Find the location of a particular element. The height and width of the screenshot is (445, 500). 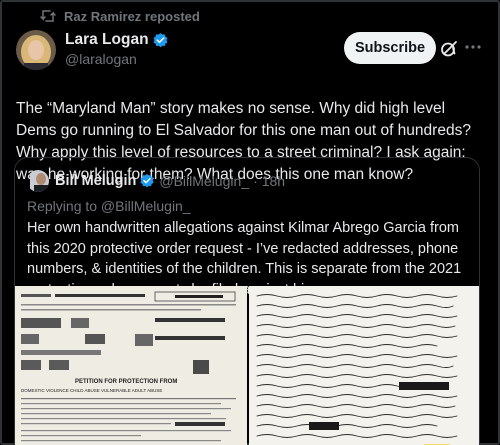

post-header: Lara Logan @laralogan Subscribe is located at coordinates (250, 54).